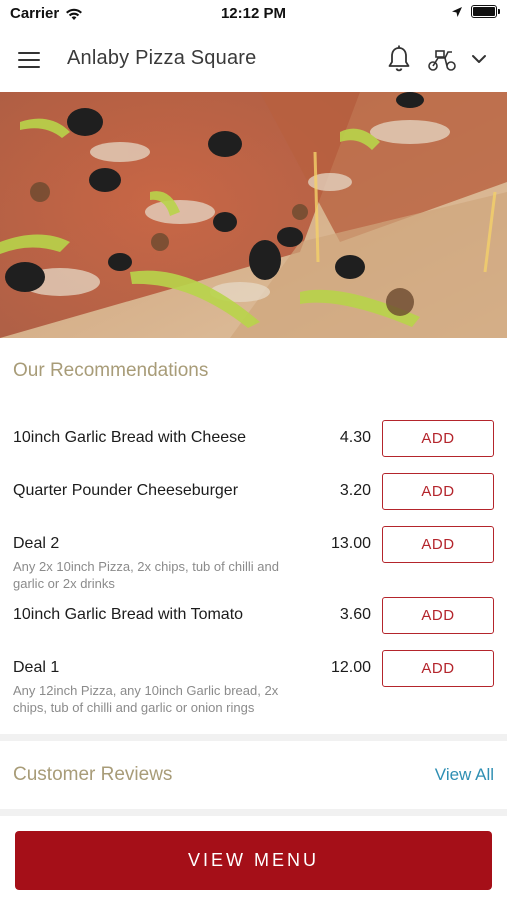 This screenshot has width=507, height=900. Describe the element at coordinates (464, 775) in the screenshot. I see `view-all-link: View All` at that location.